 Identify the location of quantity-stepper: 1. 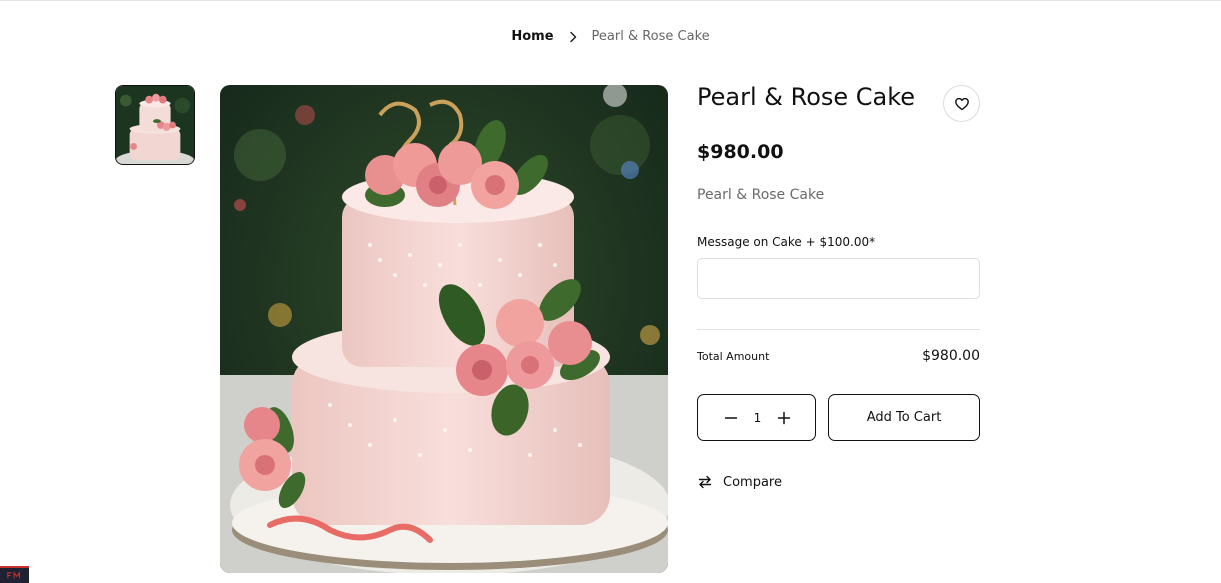
(756, 417).